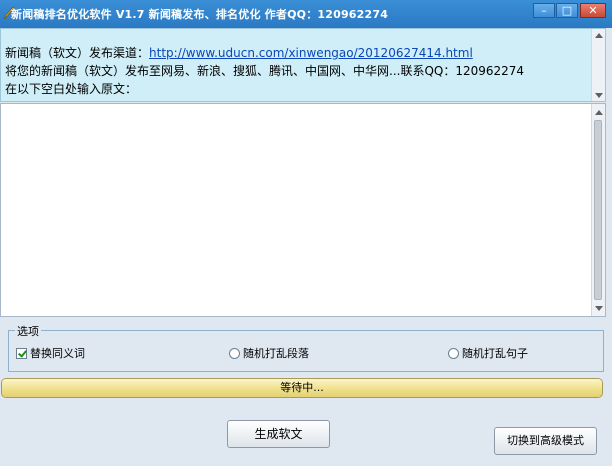 The width and height of the screenshot is (612, 466). Describe the element at coordinates (278, 434) in the screenshot. I see `generate-button: 生成软文` at that location.